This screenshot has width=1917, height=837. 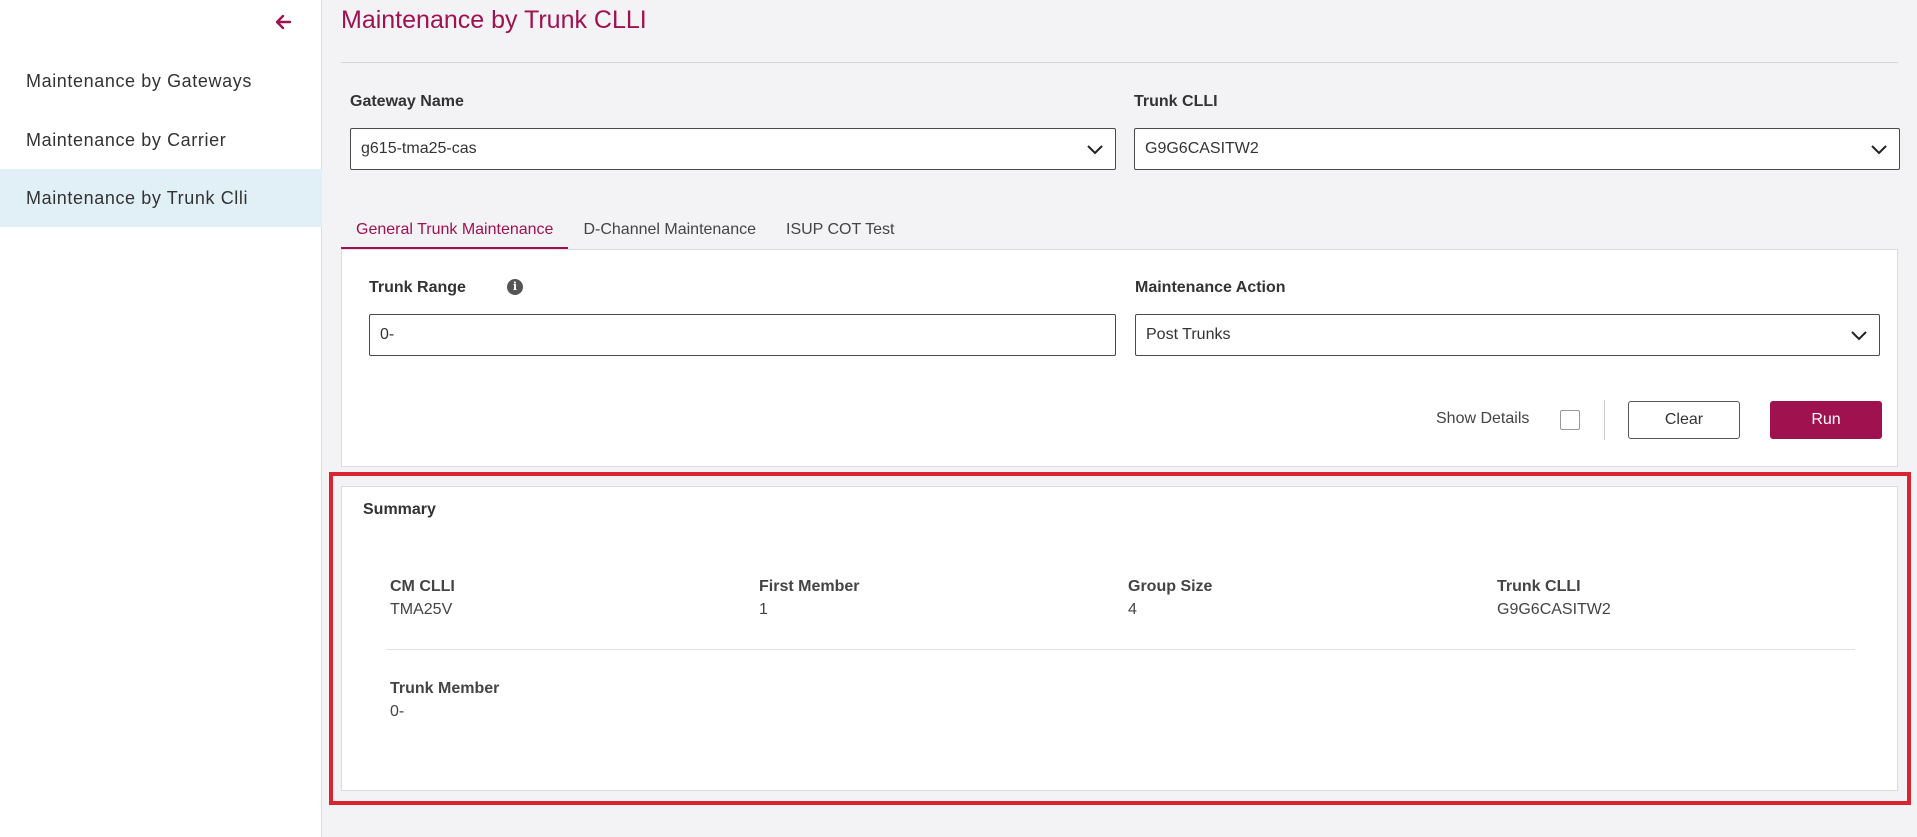 I want to click on summary-field-label: CM CLLI, so click(x=422, y=586).